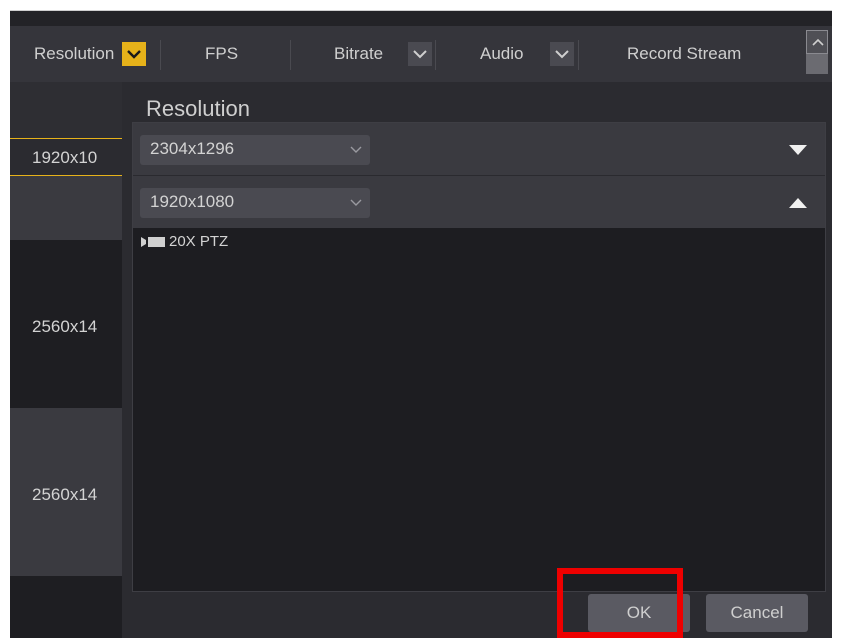 The image size is (842, 638). What do you see at coordinates (421, 10) in the screenshot?
I see `window-border` at bounding box center [421, 10].